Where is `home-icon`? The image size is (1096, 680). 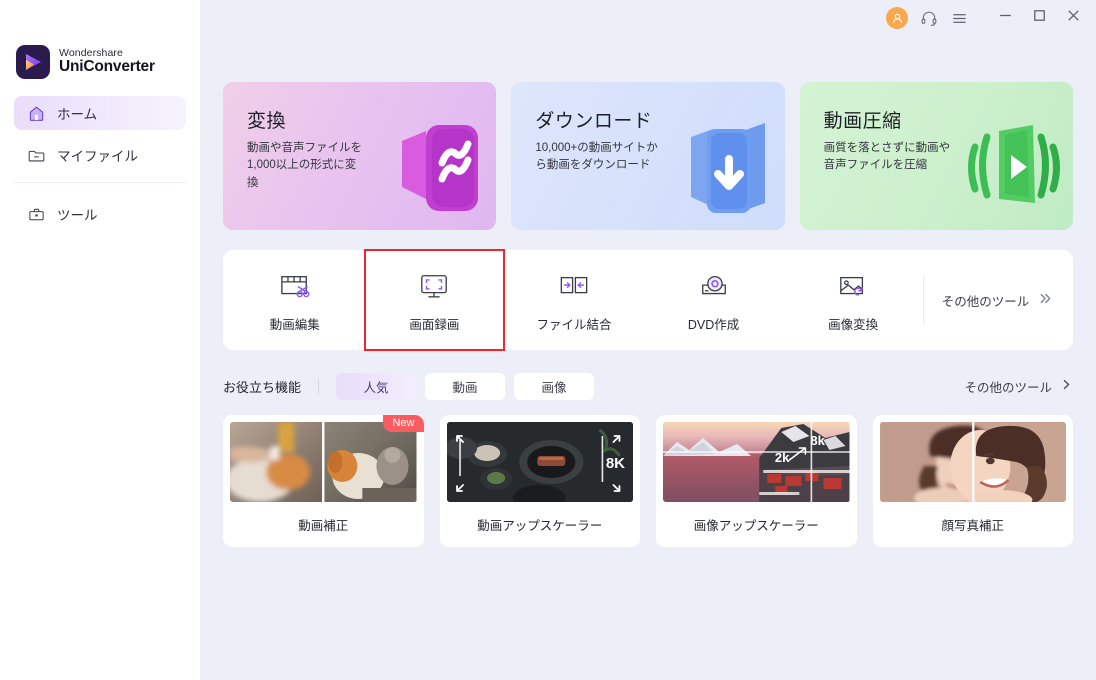
home-icon is located at coordinates (36, 113).